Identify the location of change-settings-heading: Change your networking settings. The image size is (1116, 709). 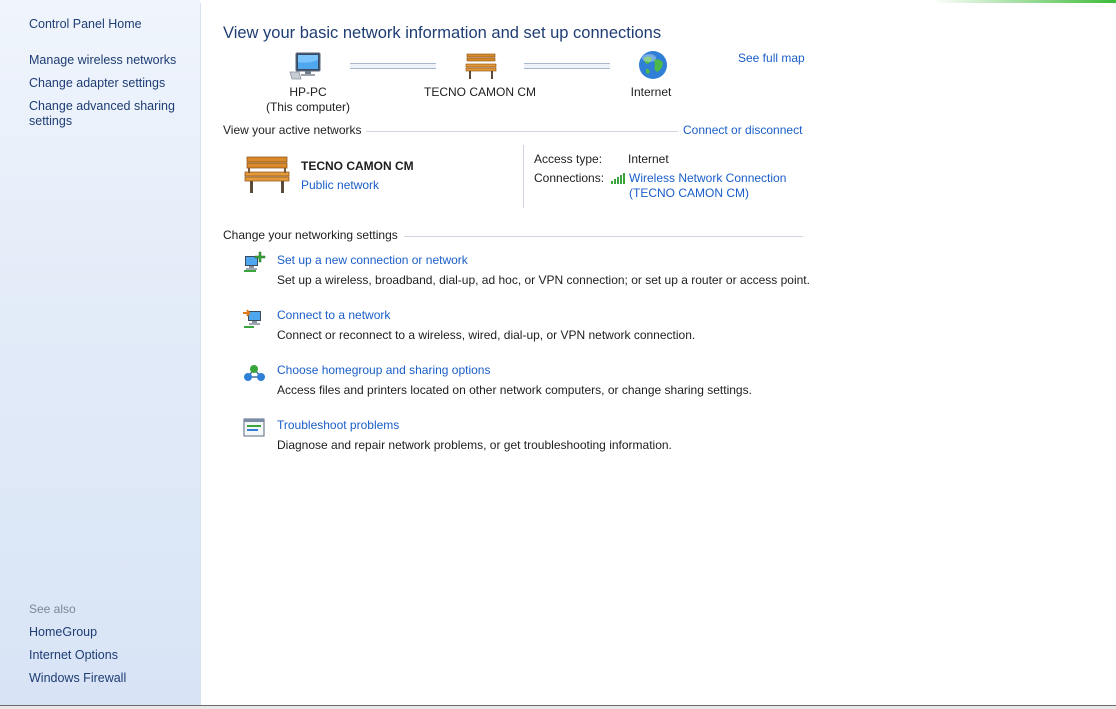
(310, 235).